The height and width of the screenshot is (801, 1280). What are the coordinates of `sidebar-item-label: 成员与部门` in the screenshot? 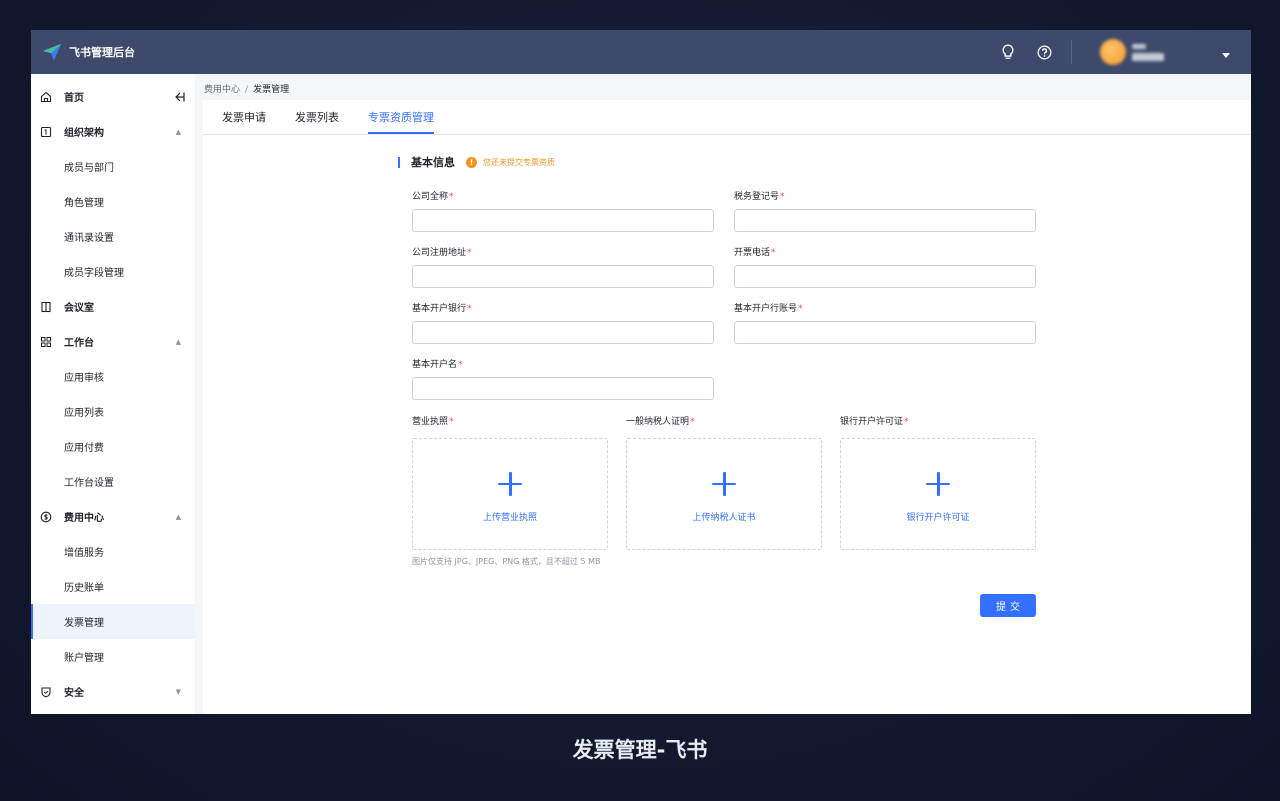 It's located at (89, 168).